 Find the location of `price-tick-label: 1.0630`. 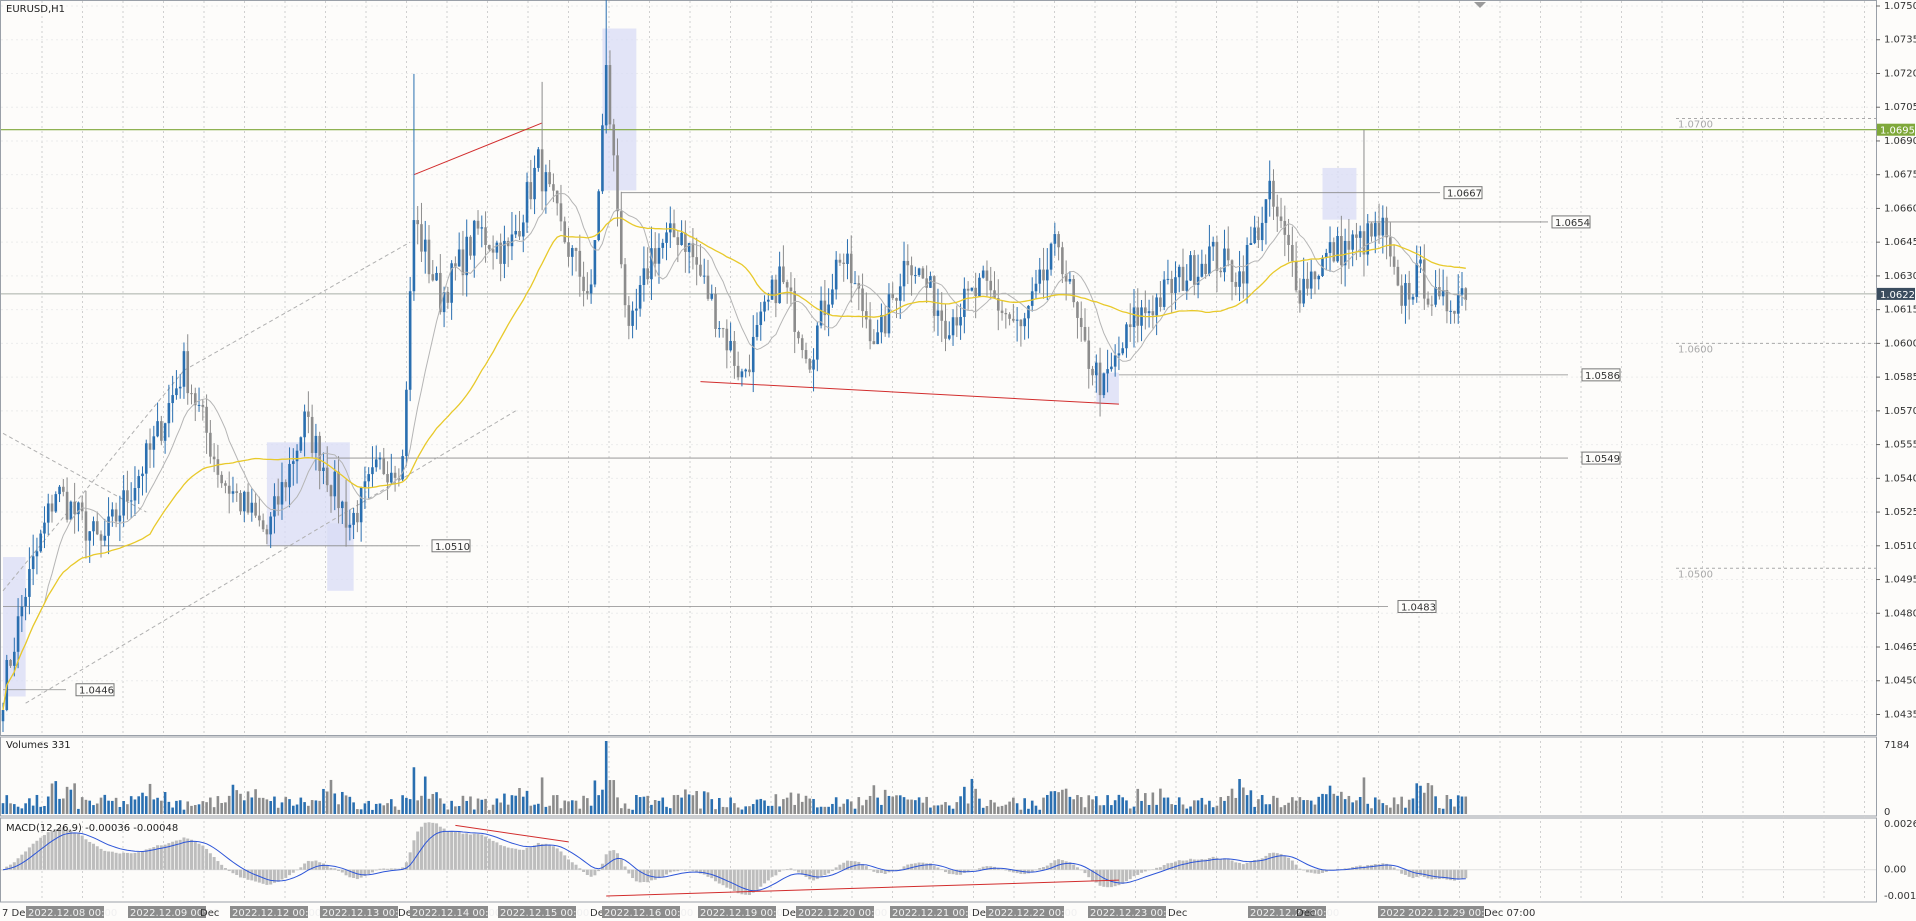

price-tick-label: 1.0630 is located at coordinates (1900, 276).